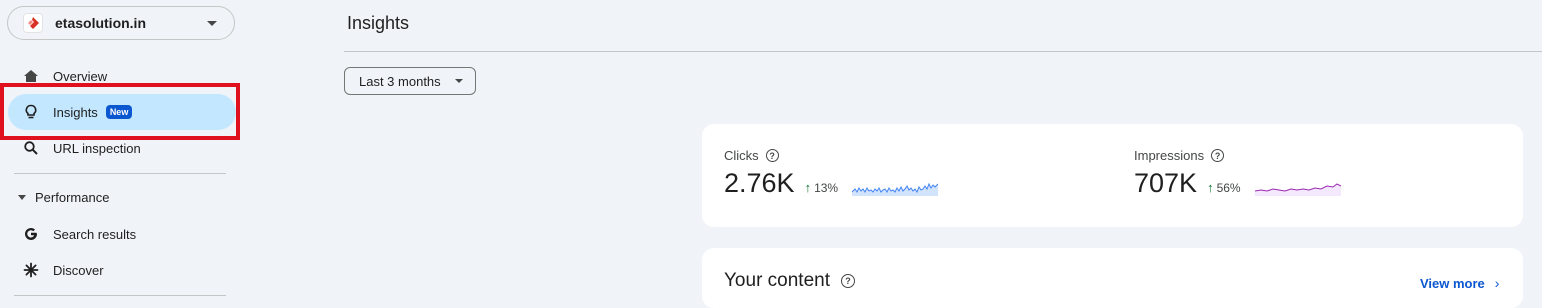  Describe the element at coordinates (895, 189) in the screenshot. I see `clicks-sparkline` at that location.